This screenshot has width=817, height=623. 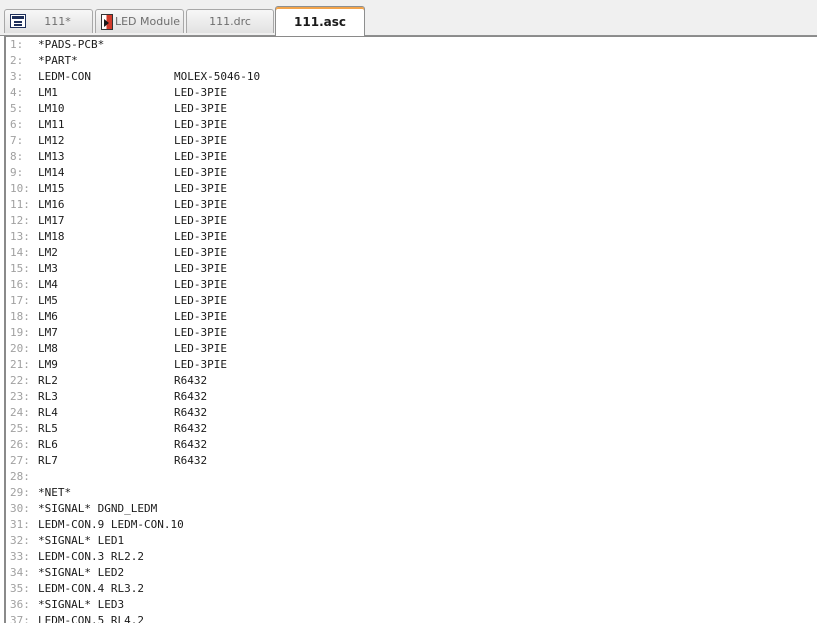 What do you see at coordinates (20, 524) in the screenshot?
I see `line-number: 31:` at bounding box center [20, 524].